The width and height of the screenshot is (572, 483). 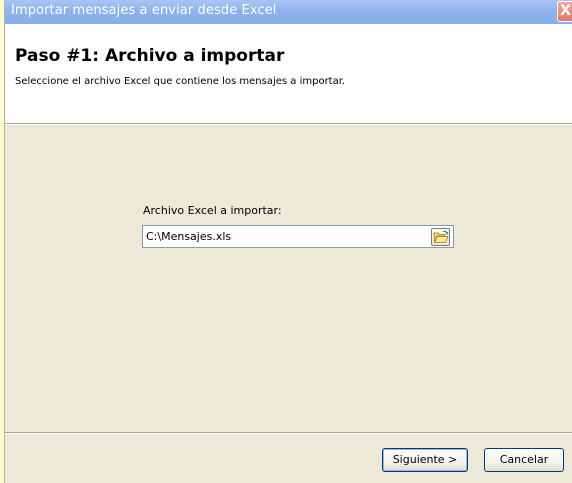 I want to click on header-divider, so click(x=288, y=124).